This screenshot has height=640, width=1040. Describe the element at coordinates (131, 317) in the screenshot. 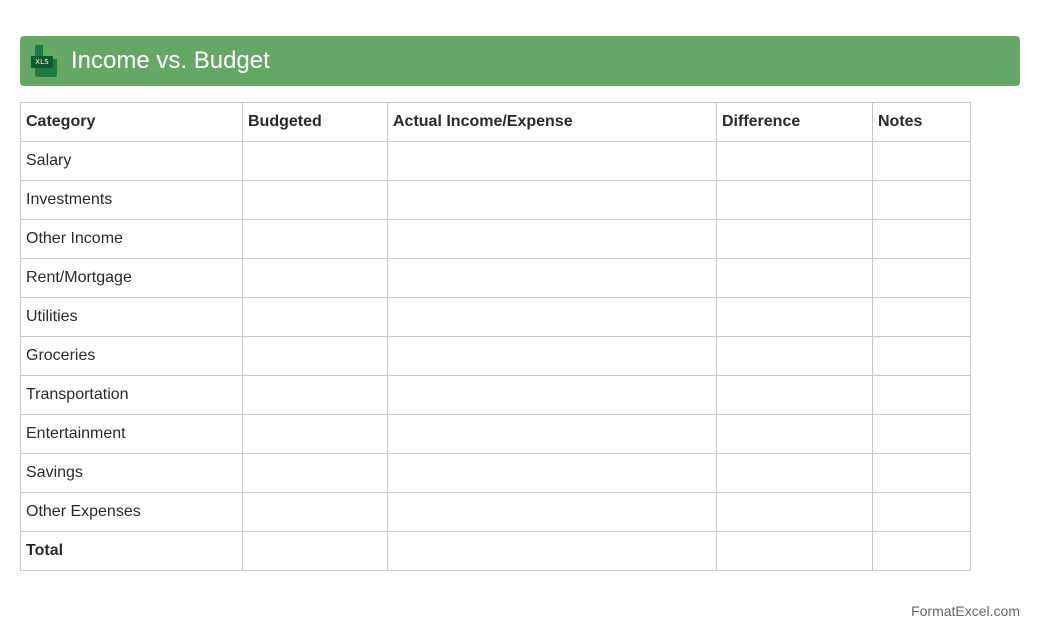

I see `category-cell: Utilities` at that location.